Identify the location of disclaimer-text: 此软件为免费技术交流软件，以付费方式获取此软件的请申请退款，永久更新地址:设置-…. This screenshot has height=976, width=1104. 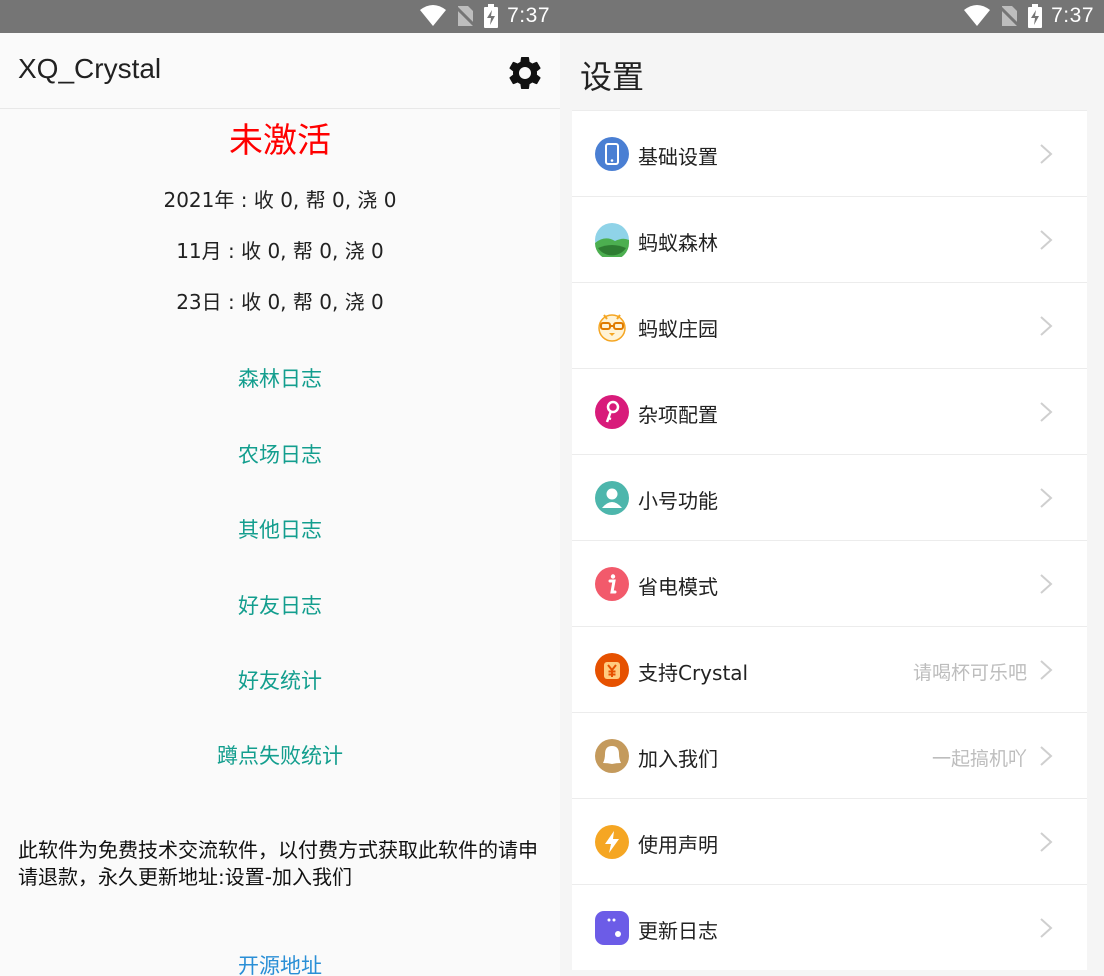
(278, 863).